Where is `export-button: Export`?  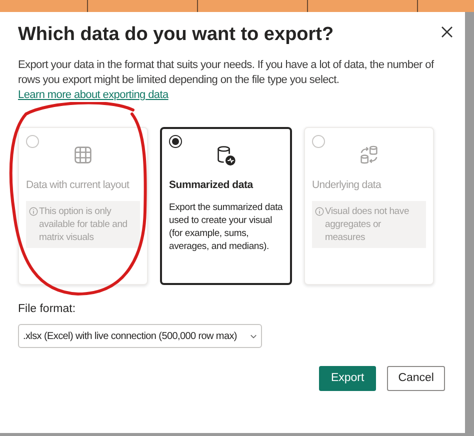 export-button: Export is located at coordinates (347, 379).